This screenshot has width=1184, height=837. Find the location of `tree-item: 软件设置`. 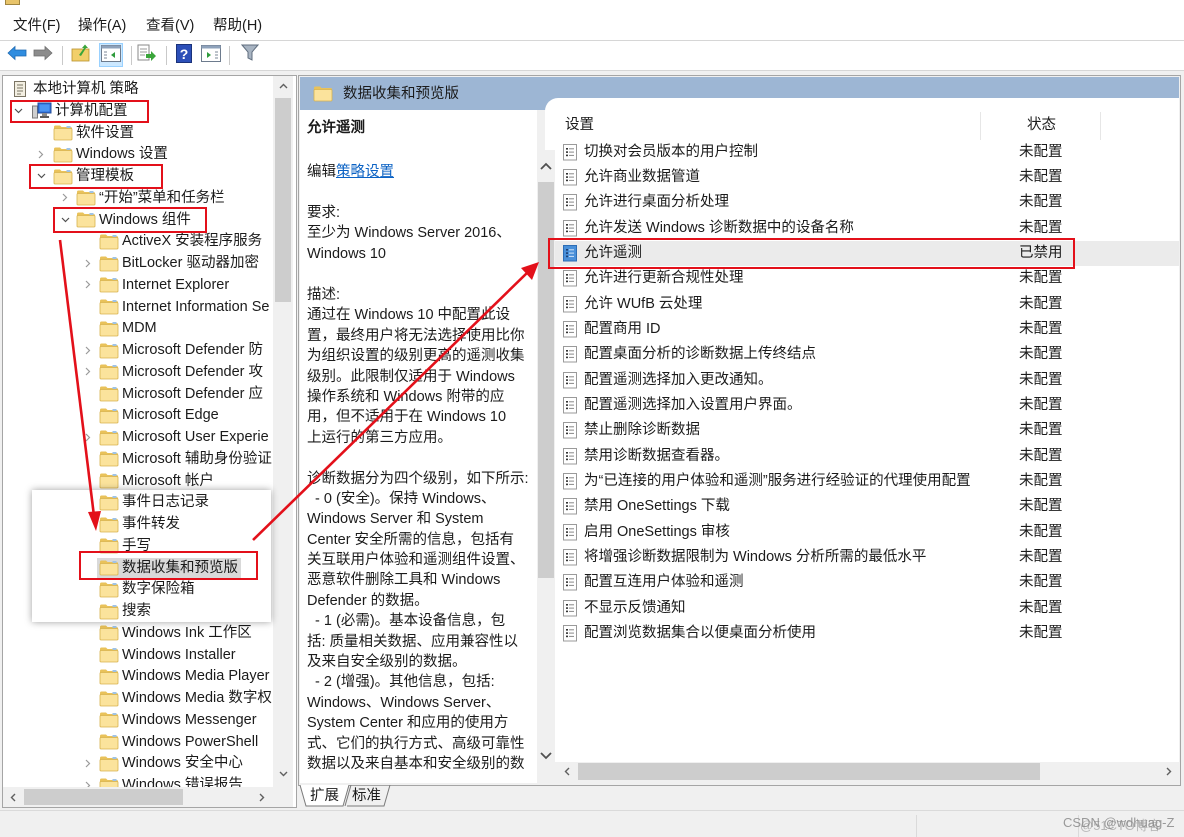

tree-item: 软件设置 is located at coordinates (137, 133).